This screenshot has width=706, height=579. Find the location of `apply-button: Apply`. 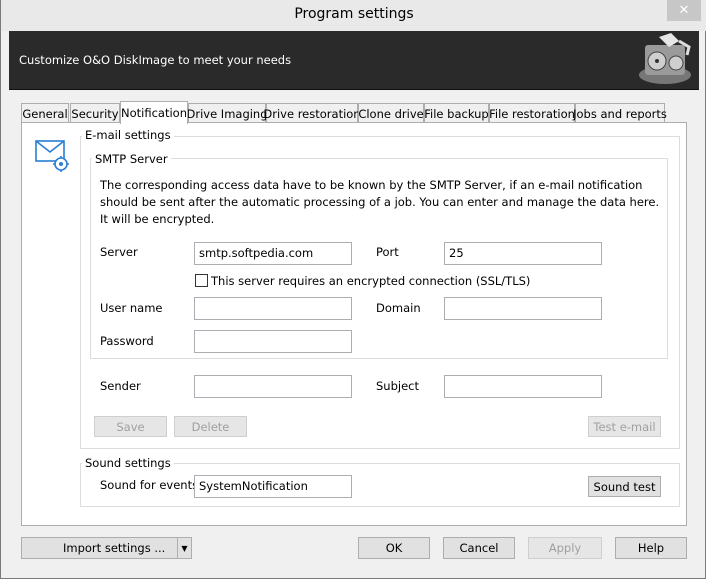

apply-button: Apply is located at coordinates (565, 548).